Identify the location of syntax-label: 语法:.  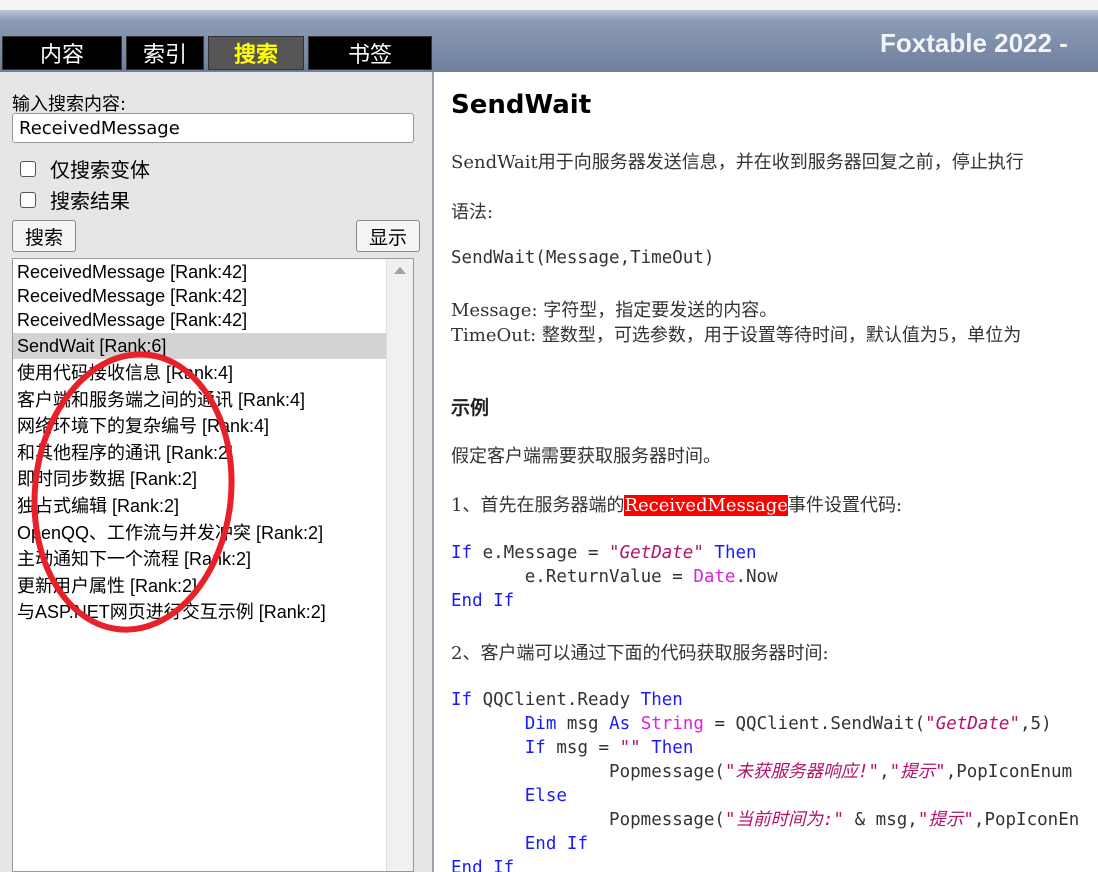
(472, 212).